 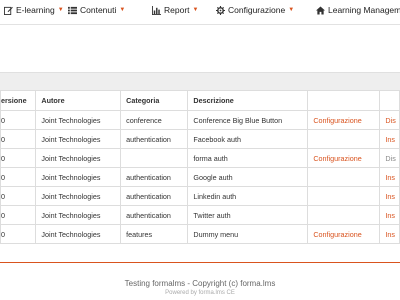 What do you see at coordinates (72, 10) in the screenshot?
I see `list-icon` at bounding box center [72, 10].